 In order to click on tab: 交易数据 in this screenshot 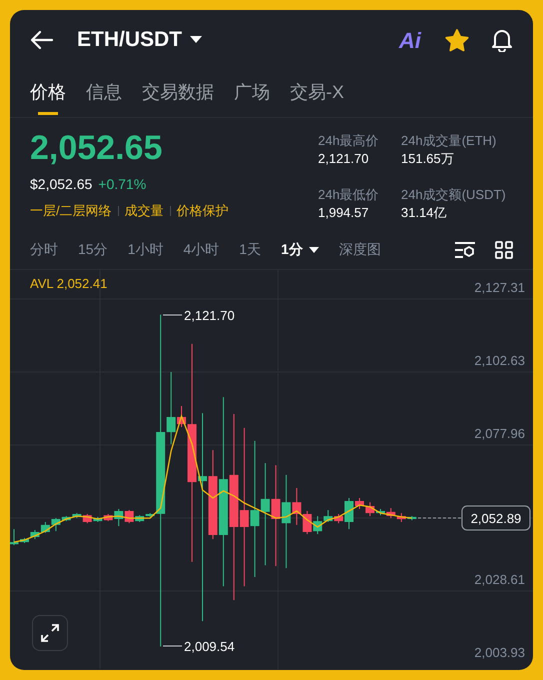, I will do `click(178, 97)`.